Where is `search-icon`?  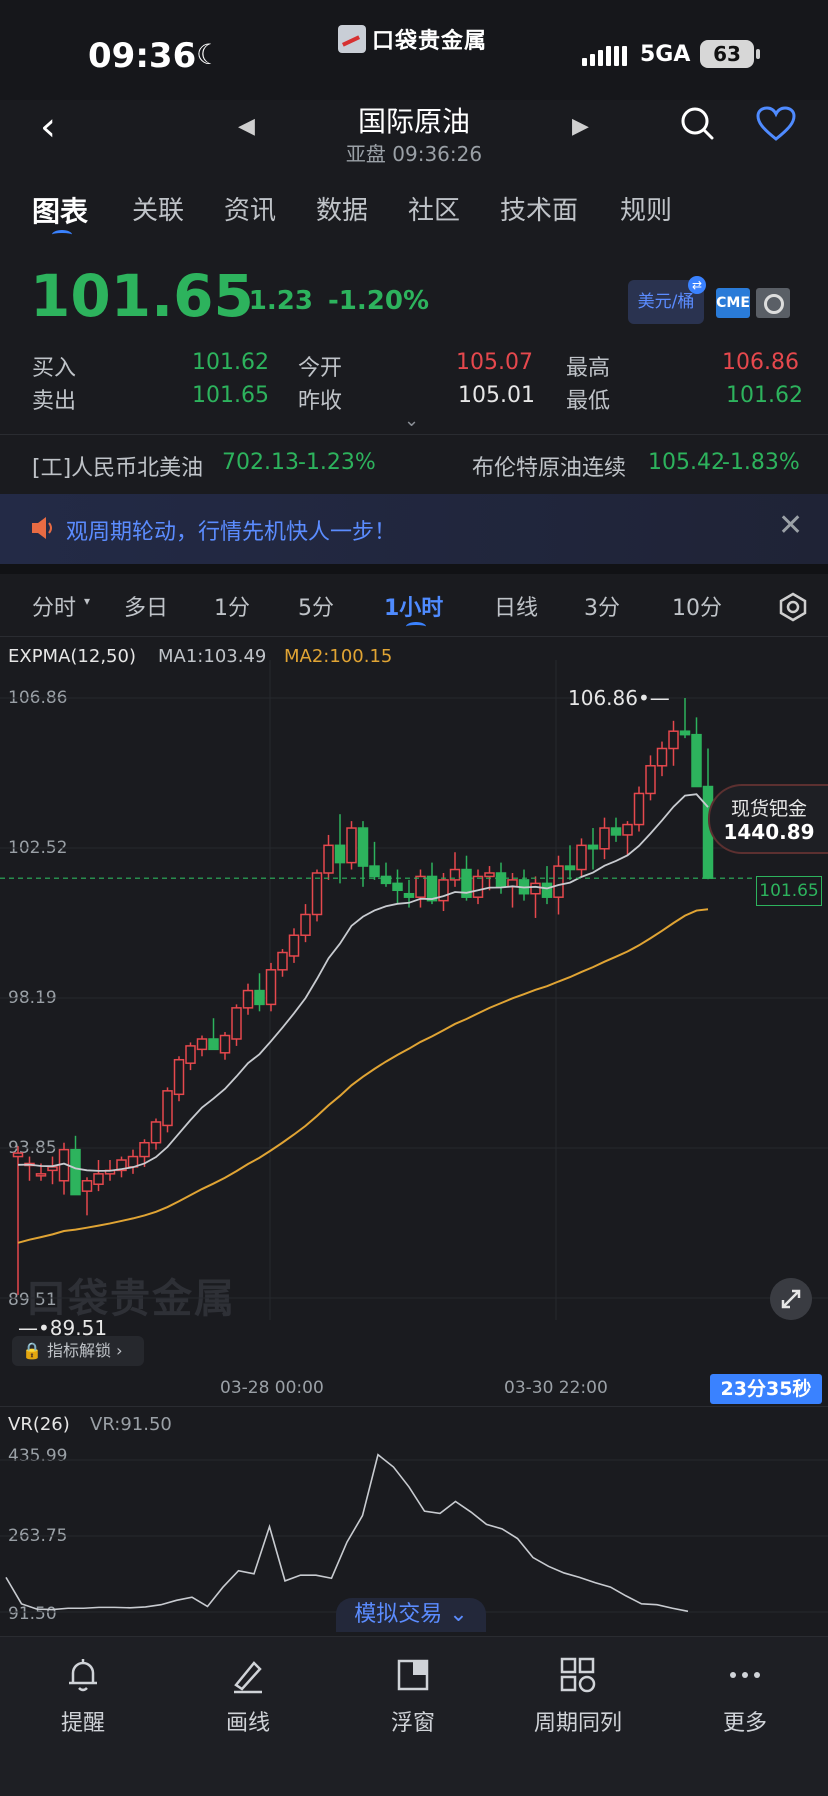
search-icon is located at coordinates (697, 123).